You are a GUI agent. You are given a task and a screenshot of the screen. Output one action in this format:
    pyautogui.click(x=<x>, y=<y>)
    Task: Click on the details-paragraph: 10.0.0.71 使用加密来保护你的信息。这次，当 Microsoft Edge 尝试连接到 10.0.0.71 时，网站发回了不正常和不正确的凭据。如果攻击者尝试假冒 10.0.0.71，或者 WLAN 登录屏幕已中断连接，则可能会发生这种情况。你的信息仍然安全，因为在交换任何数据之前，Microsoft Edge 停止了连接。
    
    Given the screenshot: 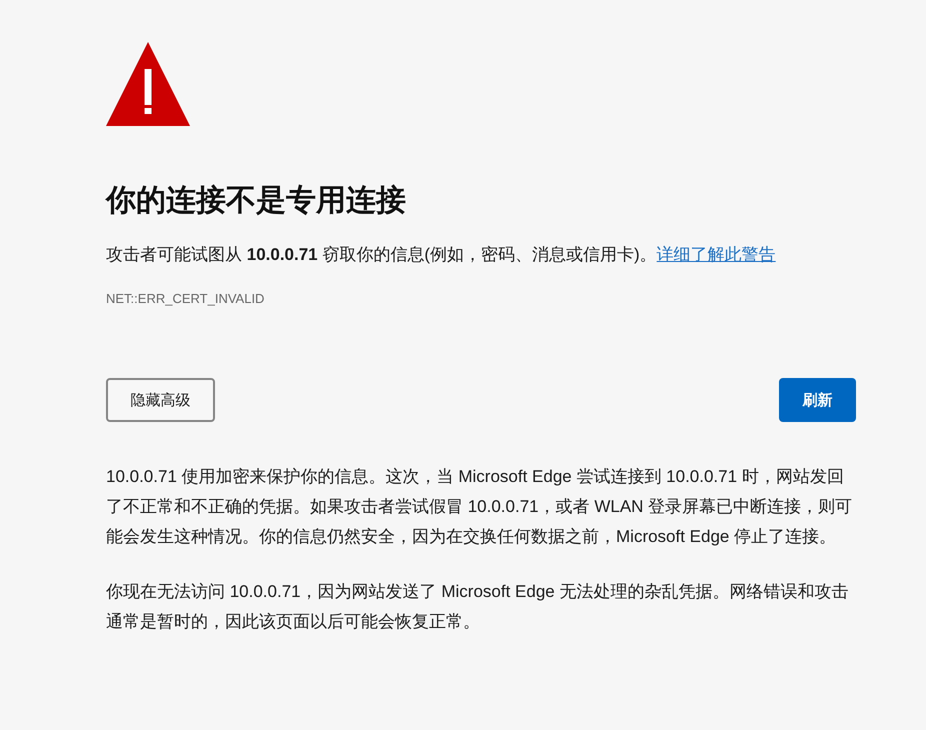 What is the action you would take?
    pyautogui.click(x=480, y=507)
    